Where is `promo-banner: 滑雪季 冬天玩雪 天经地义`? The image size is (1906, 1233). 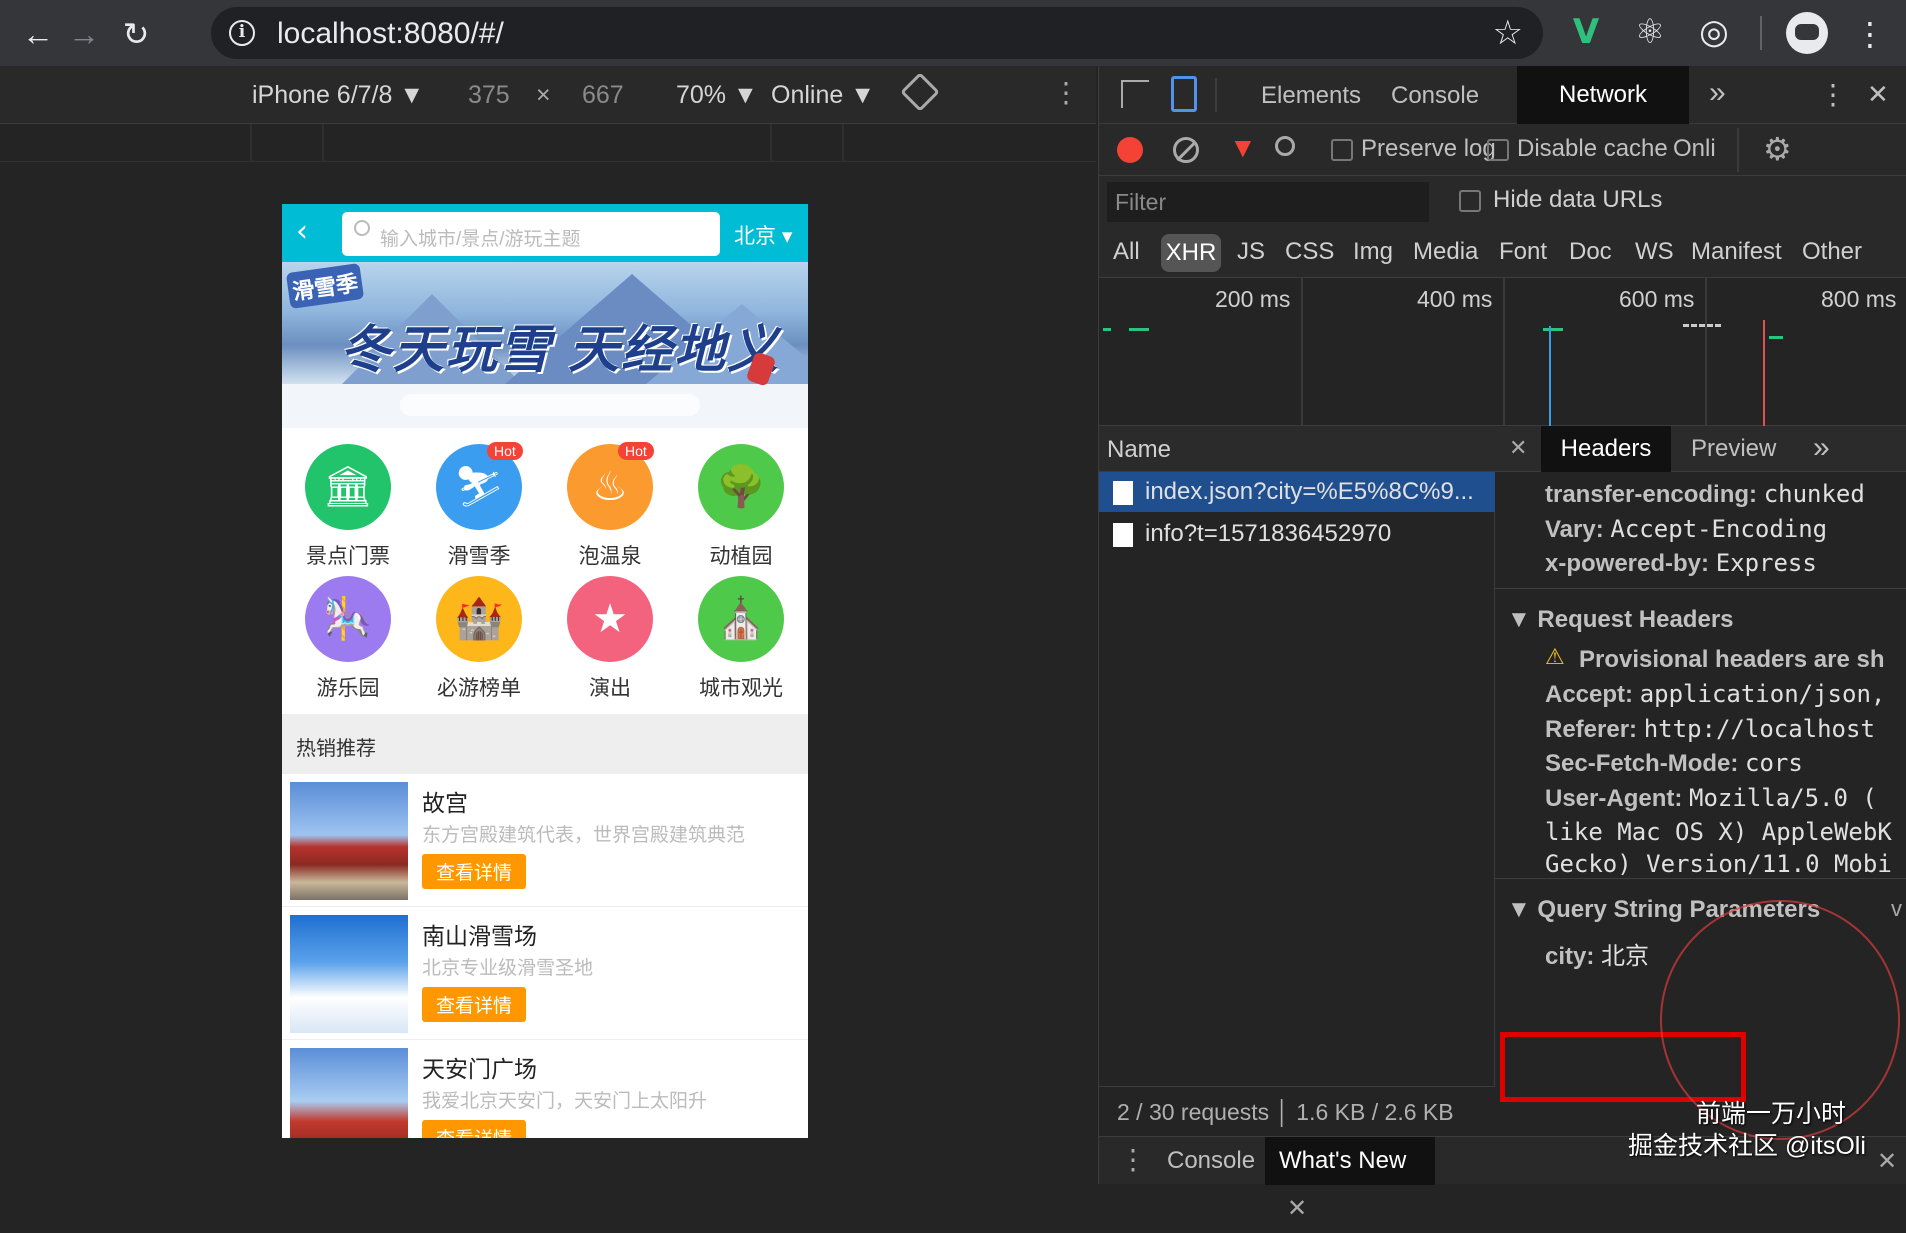
promo-banner: 滑雪季 冬天玩雪 天经地义 is located at coordinates (545, 345).